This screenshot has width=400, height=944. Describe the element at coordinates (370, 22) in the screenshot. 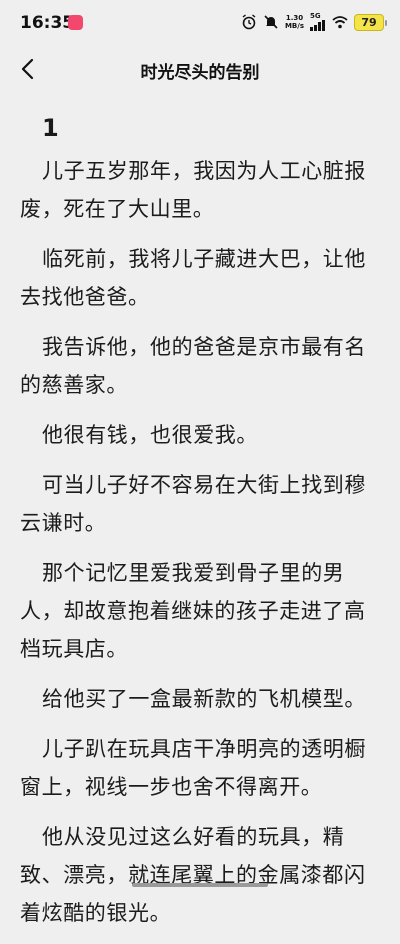

I see `battery-indicator: 79` at that location.